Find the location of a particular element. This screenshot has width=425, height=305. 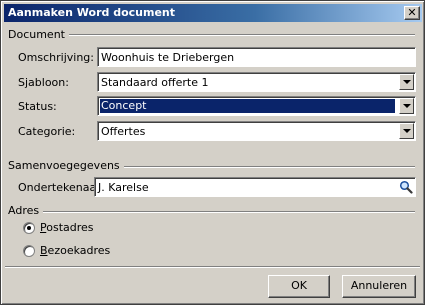

radio-postadres-circle is located at coordinates (29, 228).